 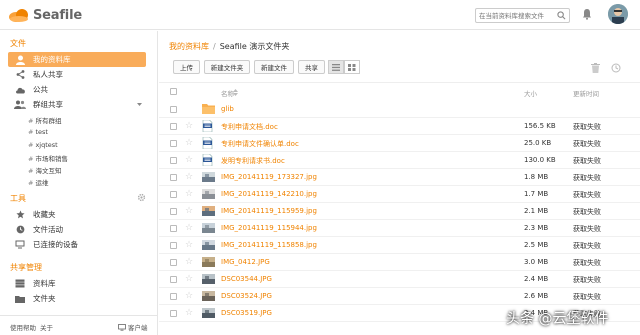 I want to click on upload-button: 上传, so click(x=186, y=67).